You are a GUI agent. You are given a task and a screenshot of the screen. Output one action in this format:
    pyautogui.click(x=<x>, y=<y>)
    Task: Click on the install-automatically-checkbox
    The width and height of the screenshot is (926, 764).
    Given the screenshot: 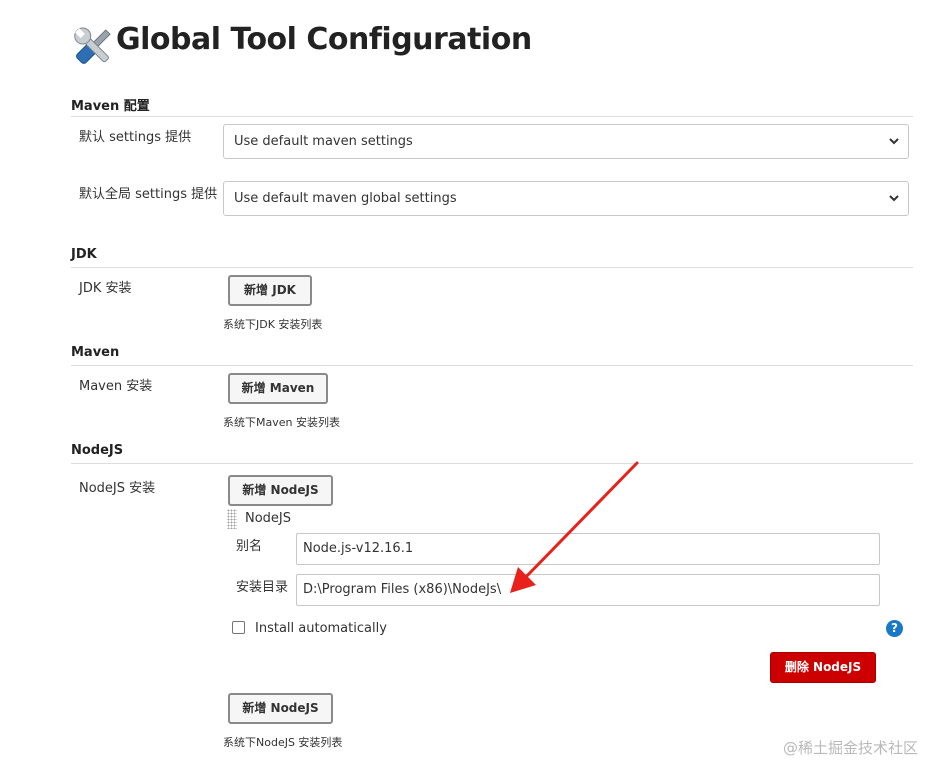 What is the action you would take?
    pyautogui.click(x=238, y=627)
    